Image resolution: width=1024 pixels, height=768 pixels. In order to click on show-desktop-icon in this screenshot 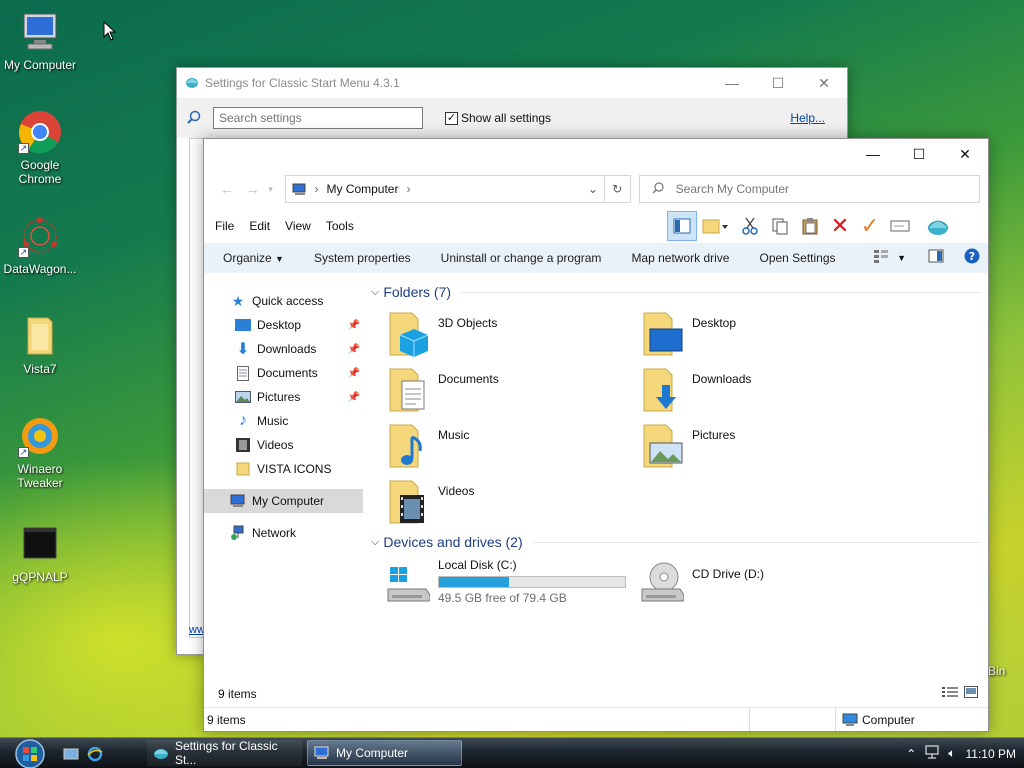, I will do `click(71, 754)`.